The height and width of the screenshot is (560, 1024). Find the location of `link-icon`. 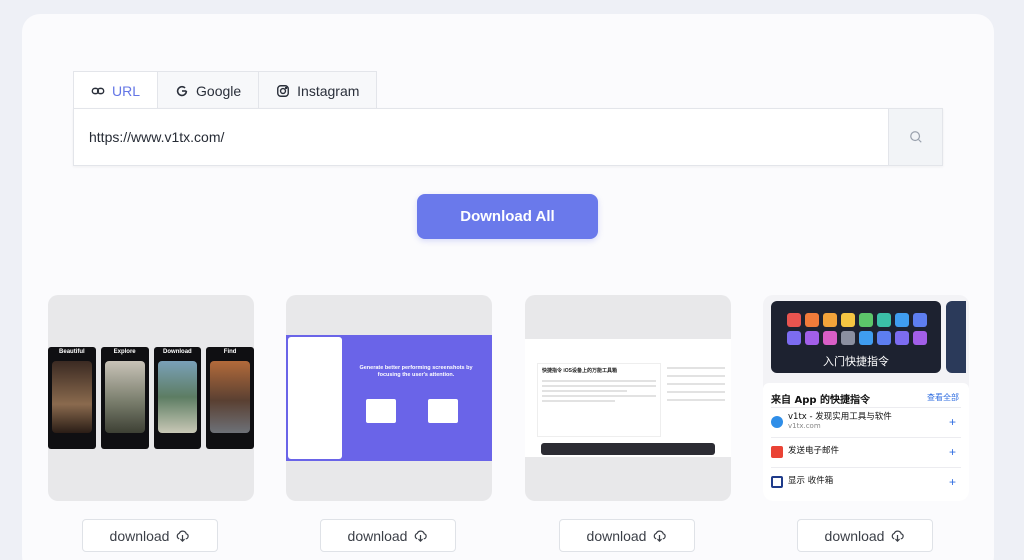

link-icon is located at coordinates (98, 91).